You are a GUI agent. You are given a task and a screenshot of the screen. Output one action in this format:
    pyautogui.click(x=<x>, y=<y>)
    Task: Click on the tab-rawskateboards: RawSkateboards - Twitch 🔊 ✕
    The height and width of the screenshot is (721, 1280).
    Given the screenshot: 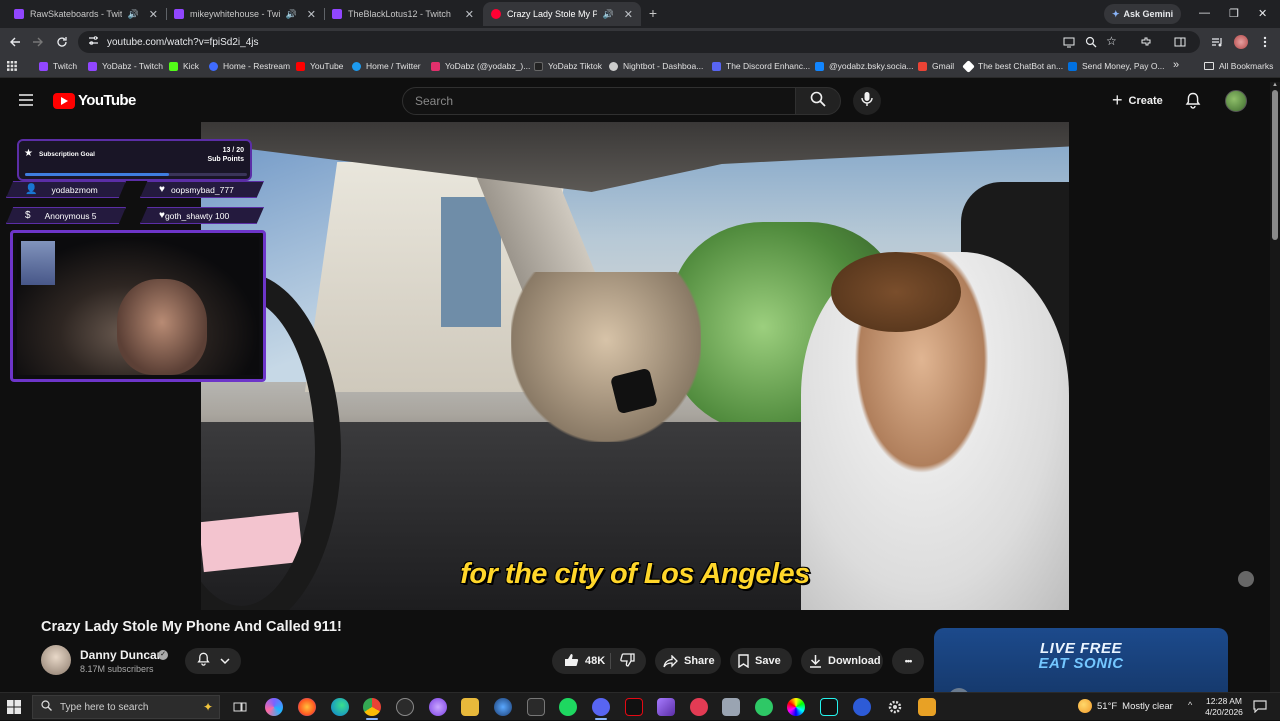 What is the action you would take?
    pyautogui.click(x=86, y=14)
    